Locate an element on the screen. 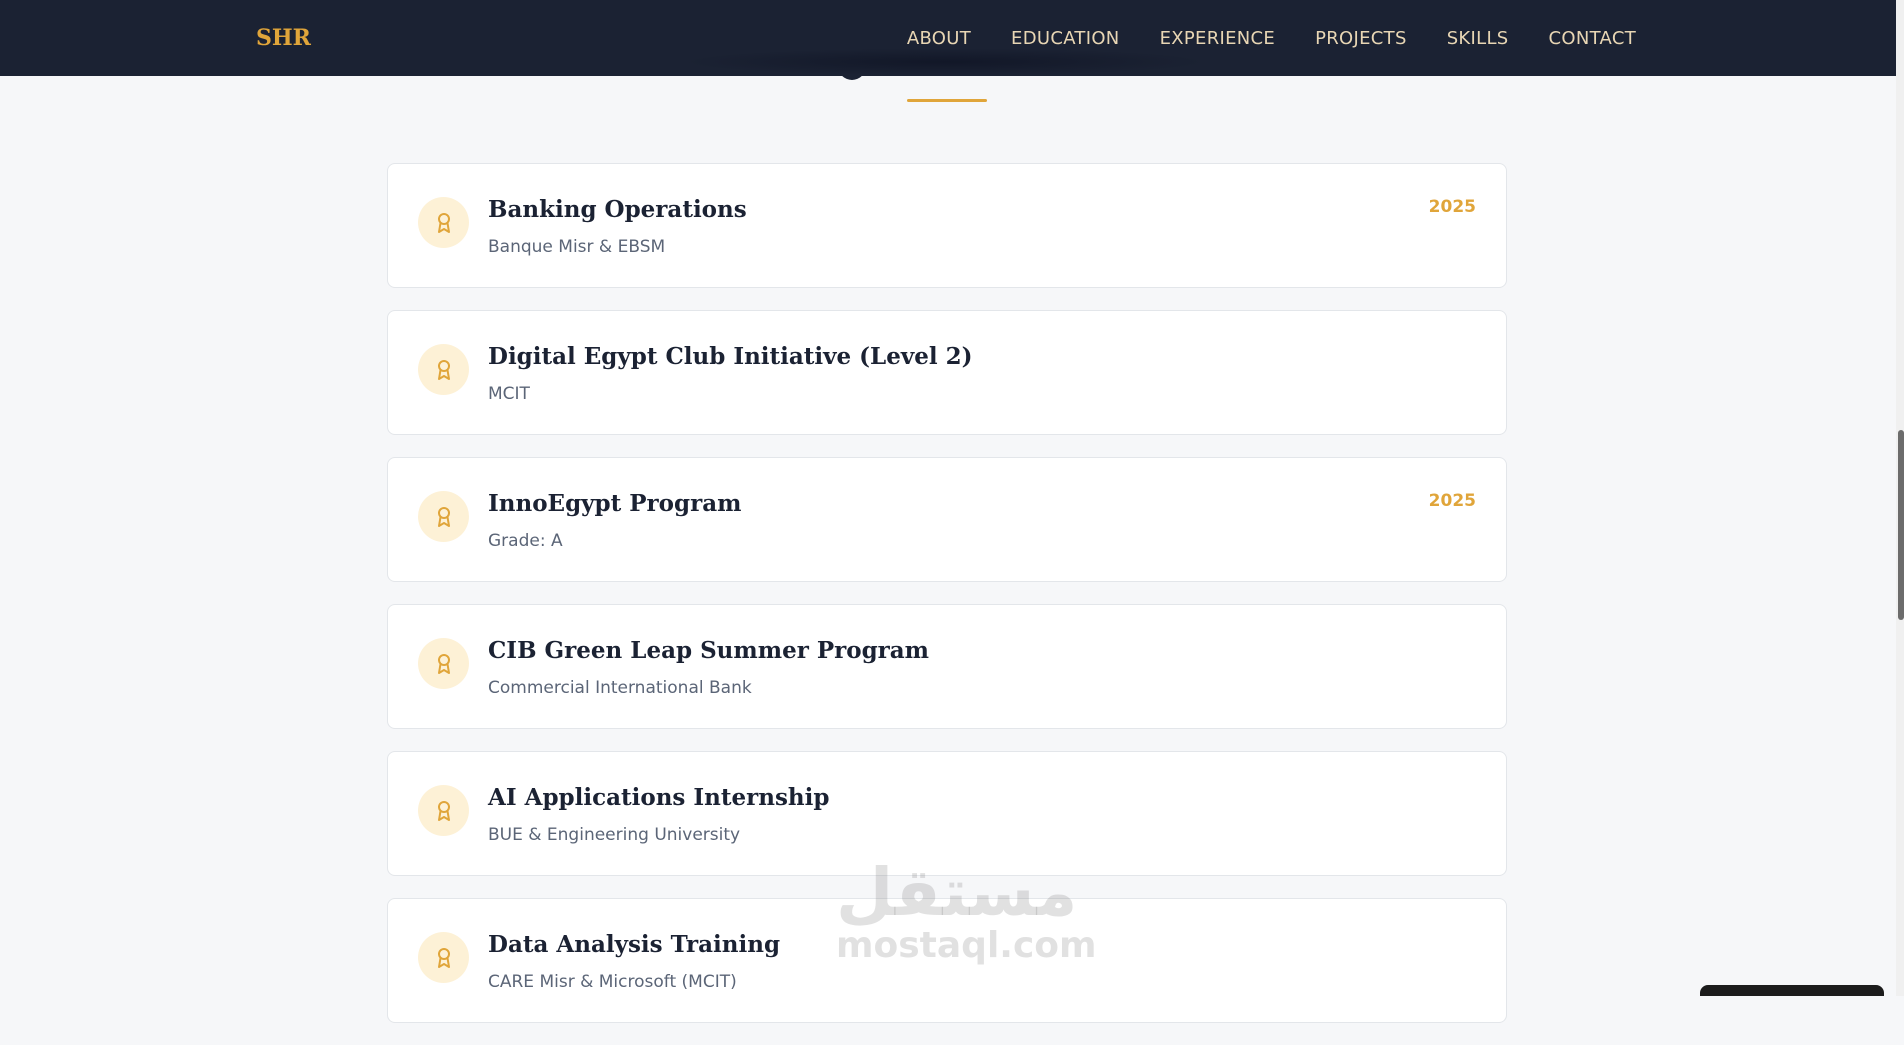 Image resolution: width=1904 pixels, height=1045 pixels. nav-link-contact: CONTACT is located at coordinates (1592, 38).